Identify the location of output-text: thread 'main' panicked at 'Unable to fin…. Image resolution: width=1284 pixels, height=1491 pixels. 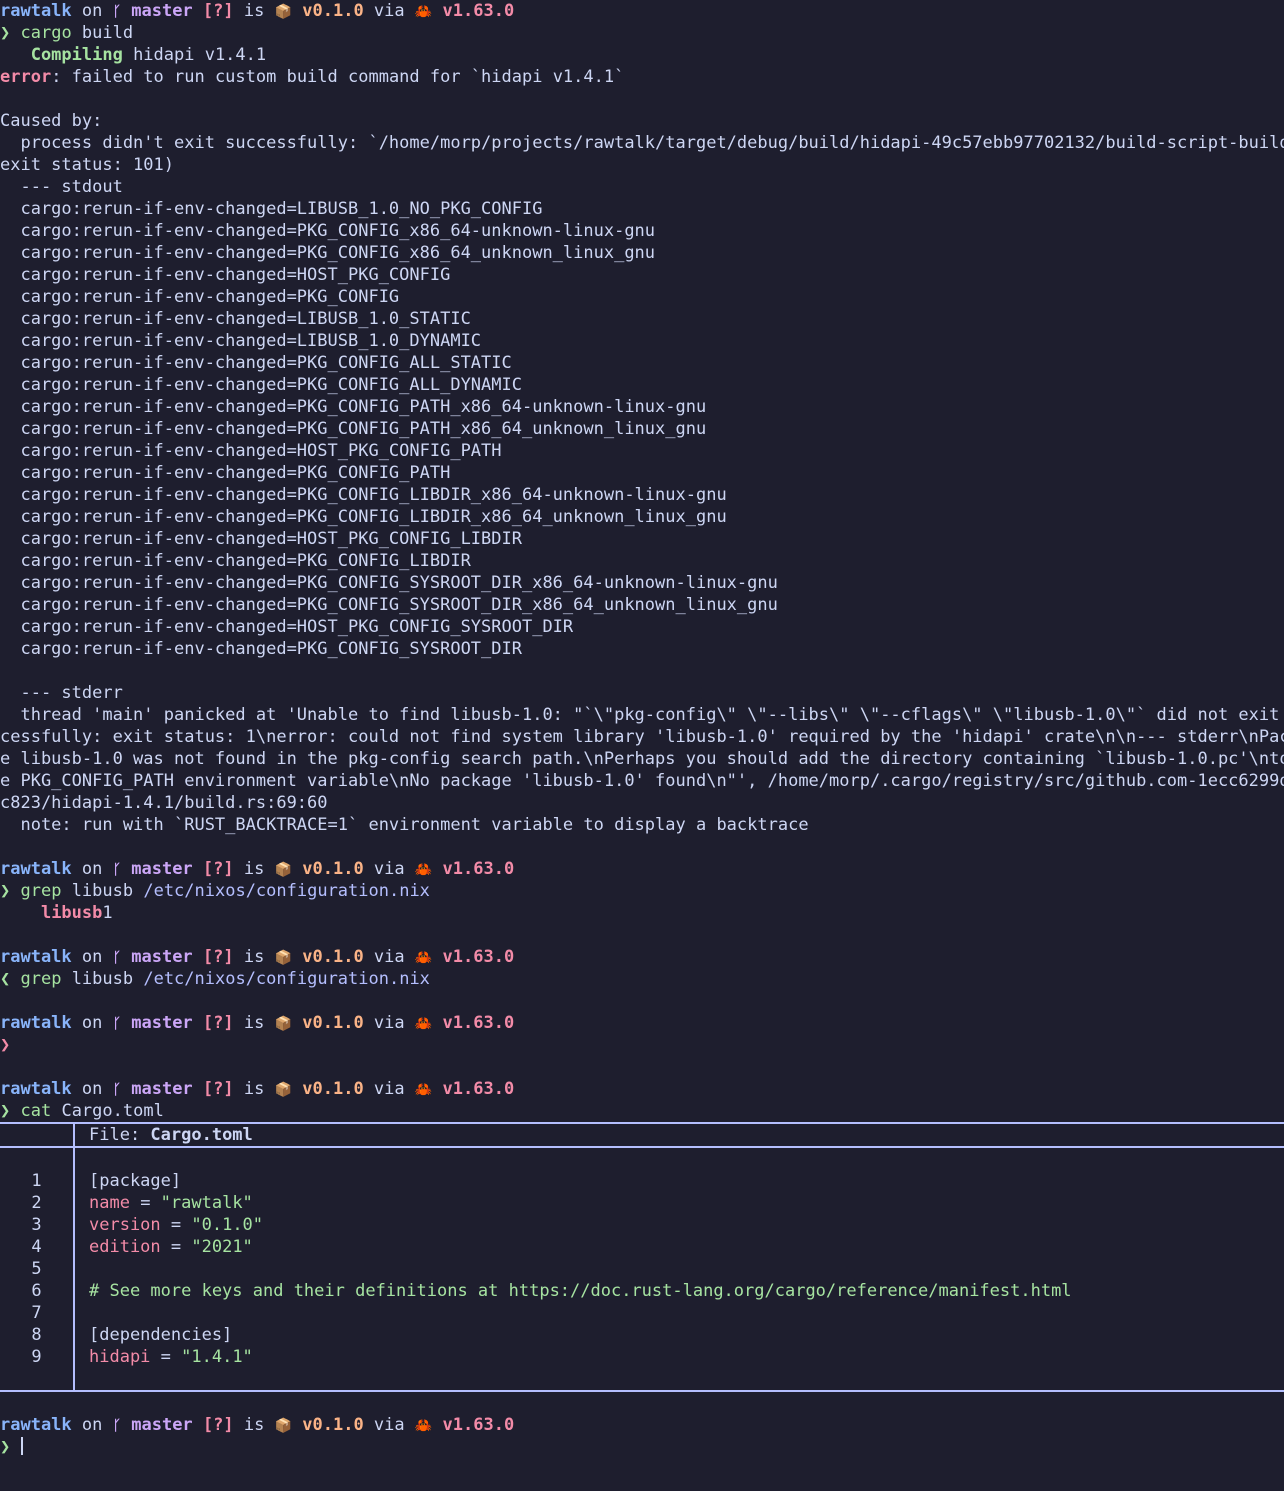
(642, 715).